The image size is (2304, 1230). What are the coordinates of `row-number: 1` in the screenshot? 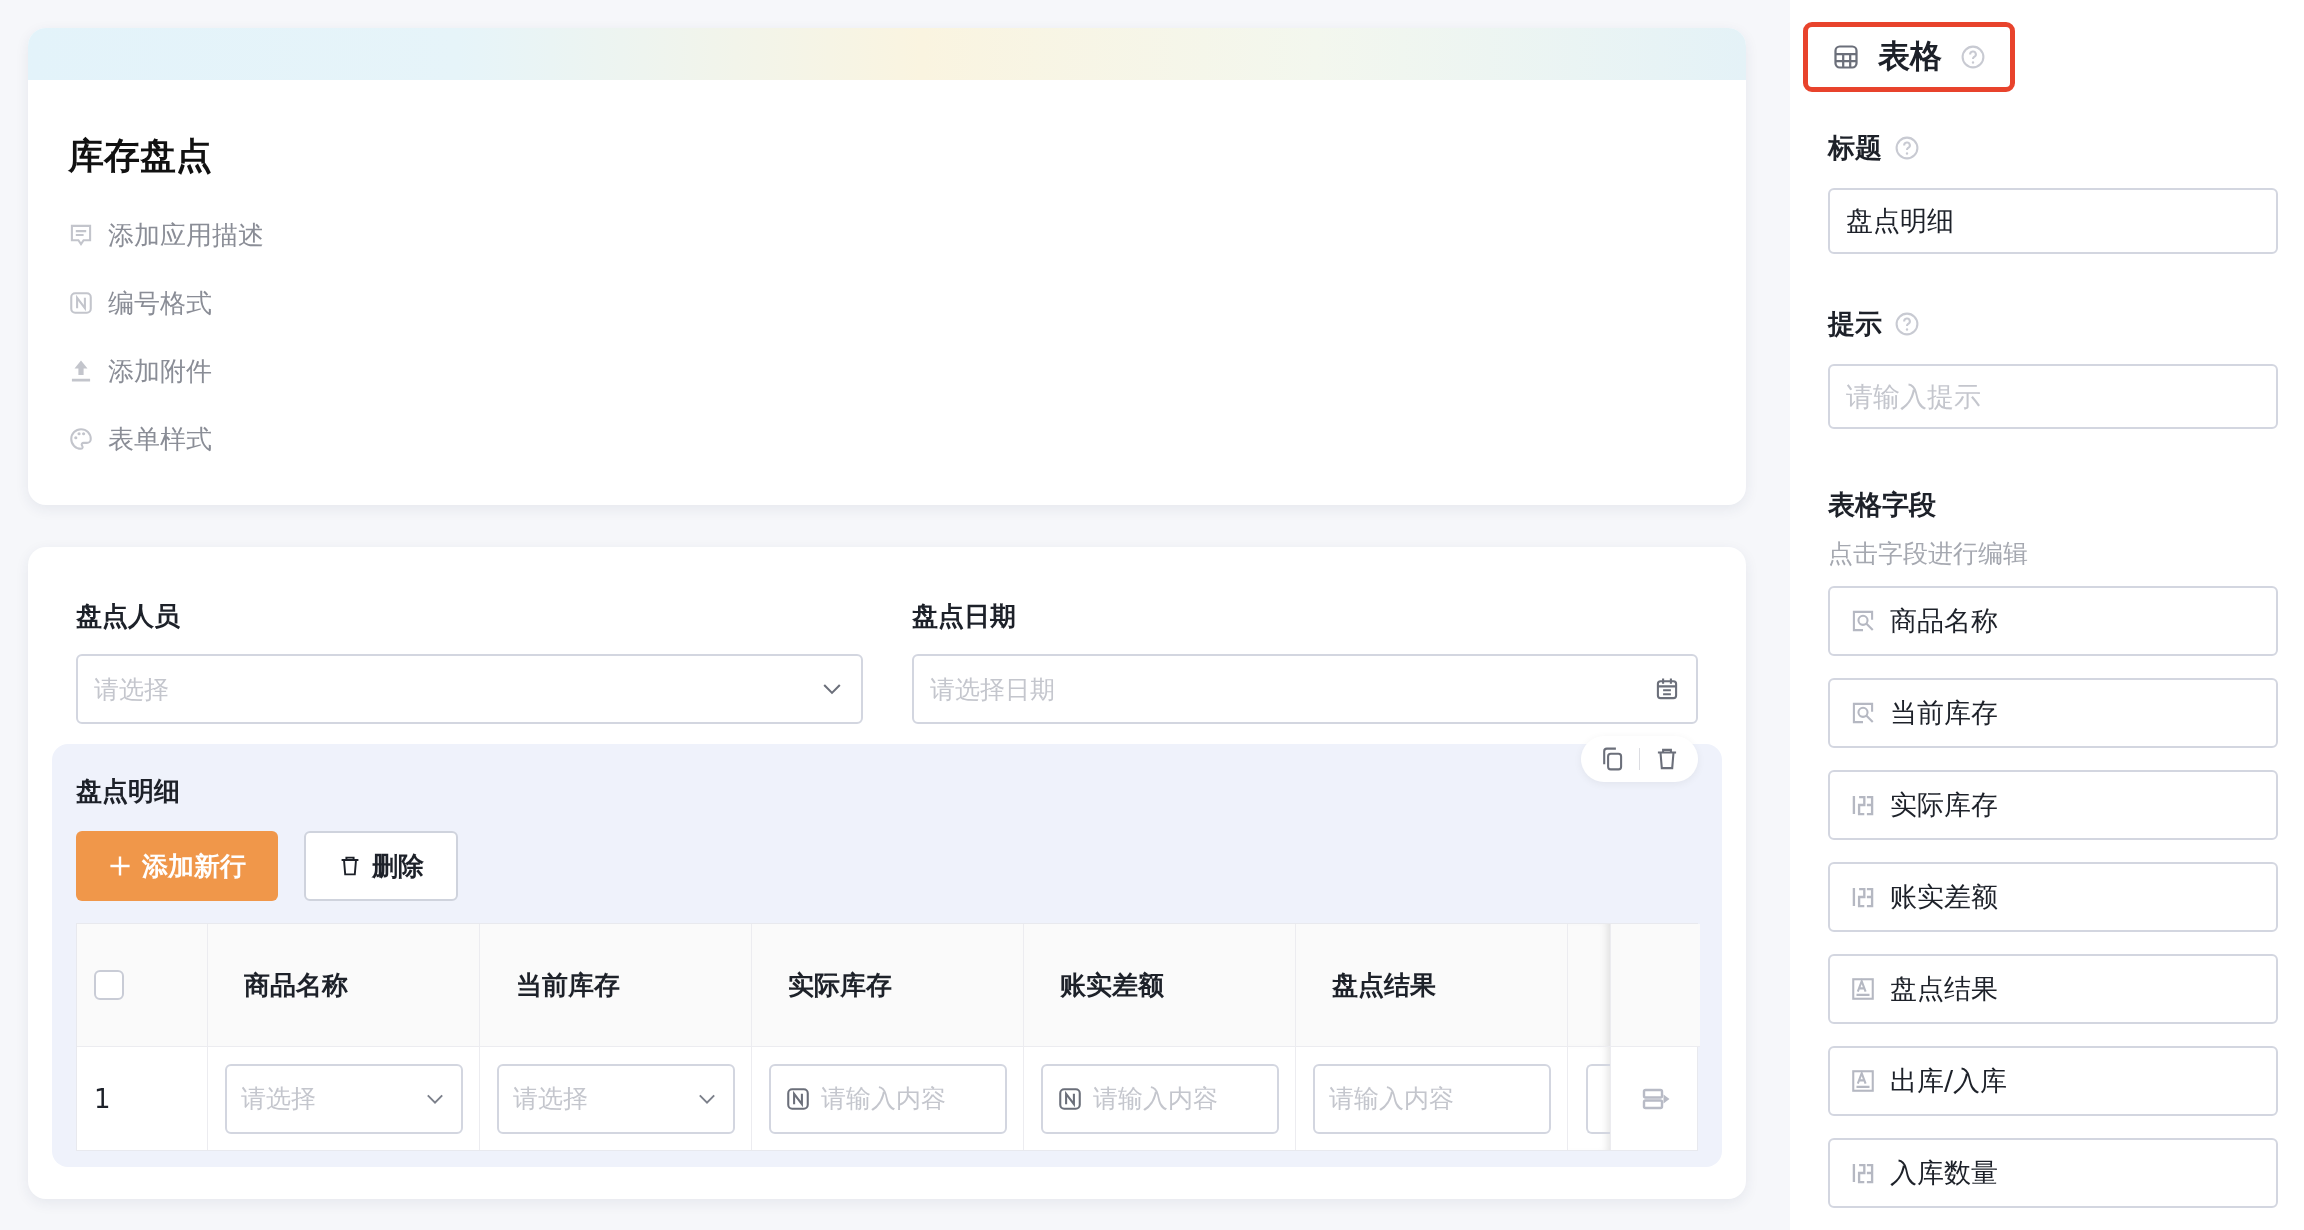 It's located at (102, 1098).